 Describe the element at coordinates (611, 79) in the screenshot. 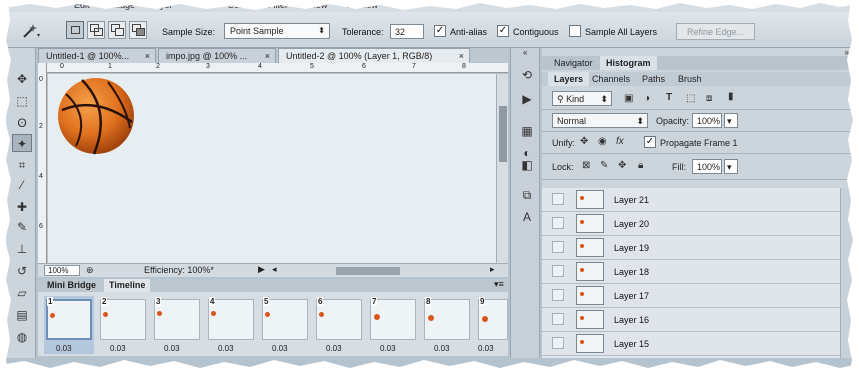

I see `tab-channels: Channels` at that location.